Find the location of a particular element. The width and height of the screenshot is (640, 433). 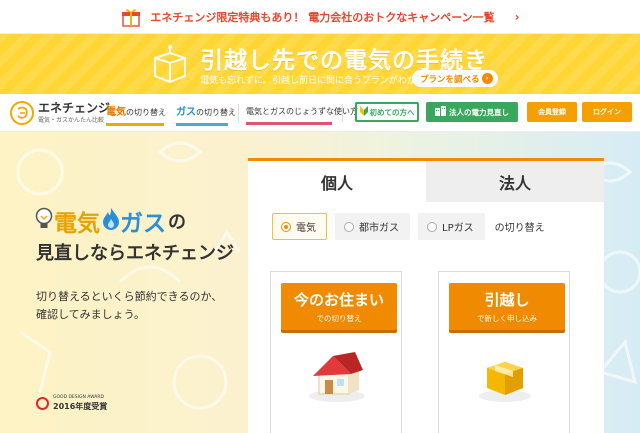

moving-sub: で新しく申し込み is located at coordinates (507, 318).